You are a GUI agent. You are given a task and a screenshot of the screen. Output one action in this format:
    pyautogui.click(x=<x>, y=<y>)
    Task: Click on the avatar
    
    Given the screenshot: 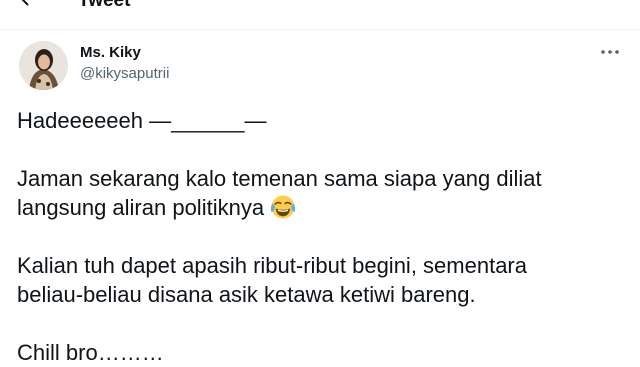 What is the action you would take?
    pyautogui.click(x=43, y=65)
    